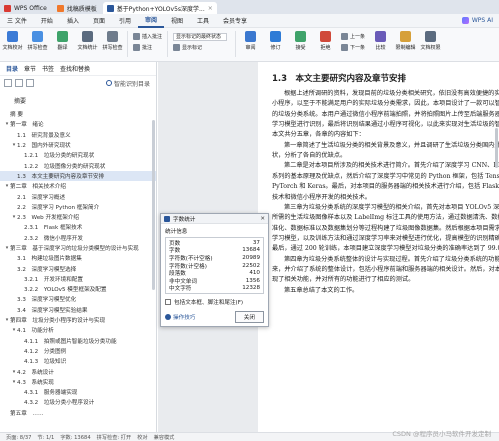  I want to click on ribbon-label: 限制编辑, so click(405, 48).